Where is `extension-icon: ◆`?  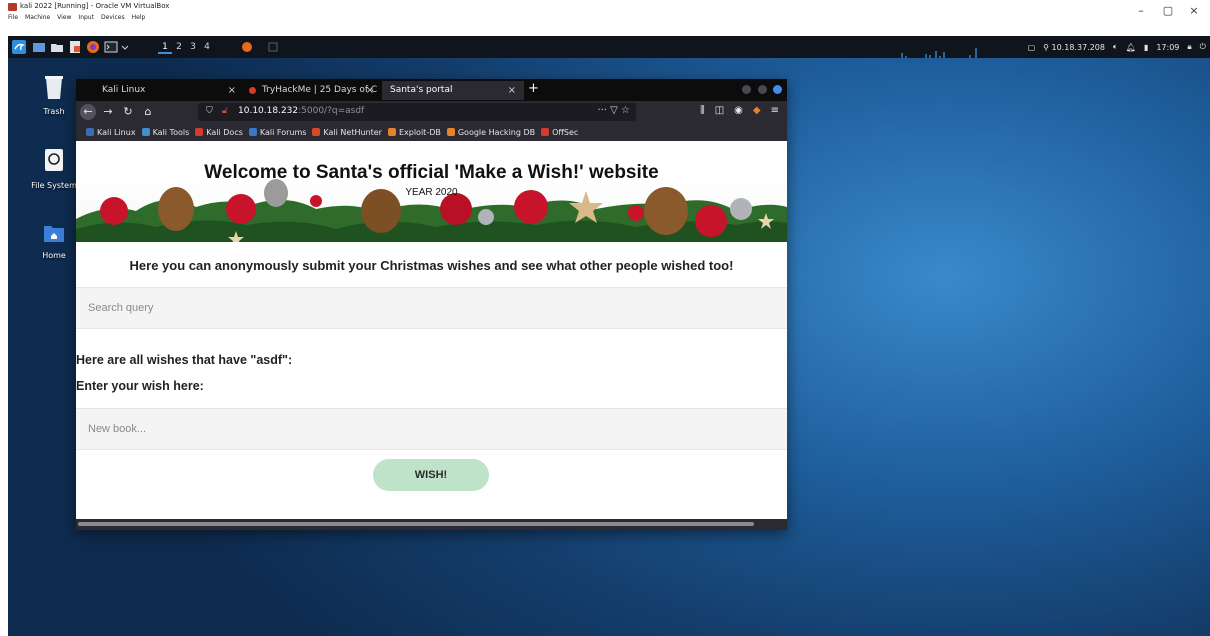
extension-icon: ◆ is located at coordinates (757, 110).